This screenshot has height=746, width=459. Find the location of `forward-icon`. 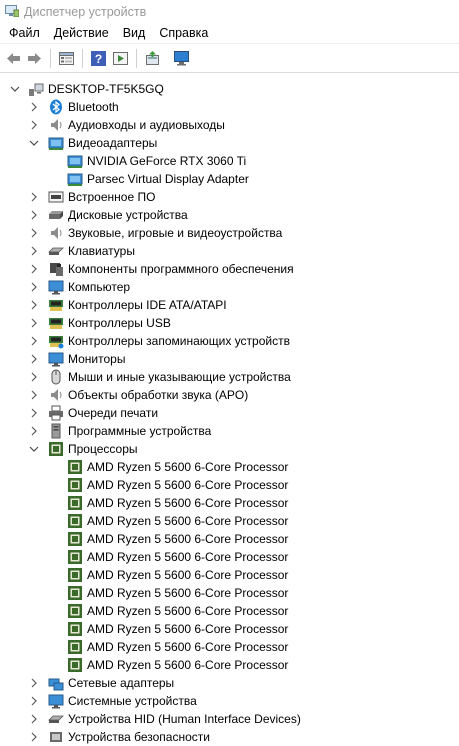

forward-icon is located at coordinates (34, 58).